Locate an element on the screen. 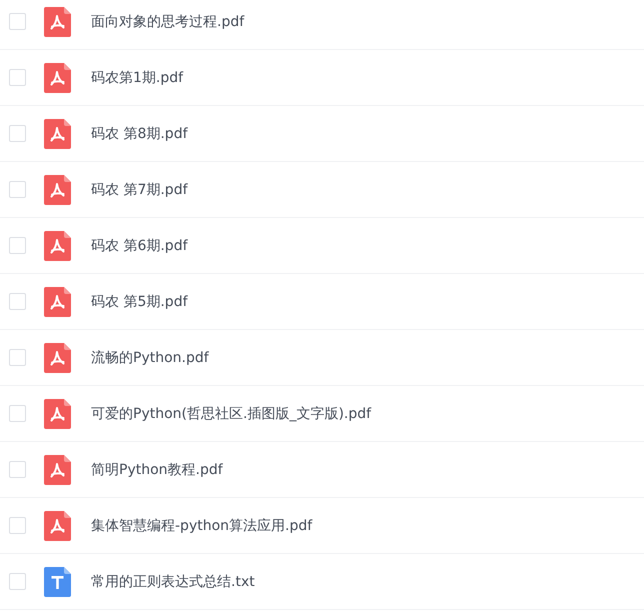 The width and height of the screenshot is (644, 616). file-name: 流畅的Python.pdf is located at coordinates (150, 357).